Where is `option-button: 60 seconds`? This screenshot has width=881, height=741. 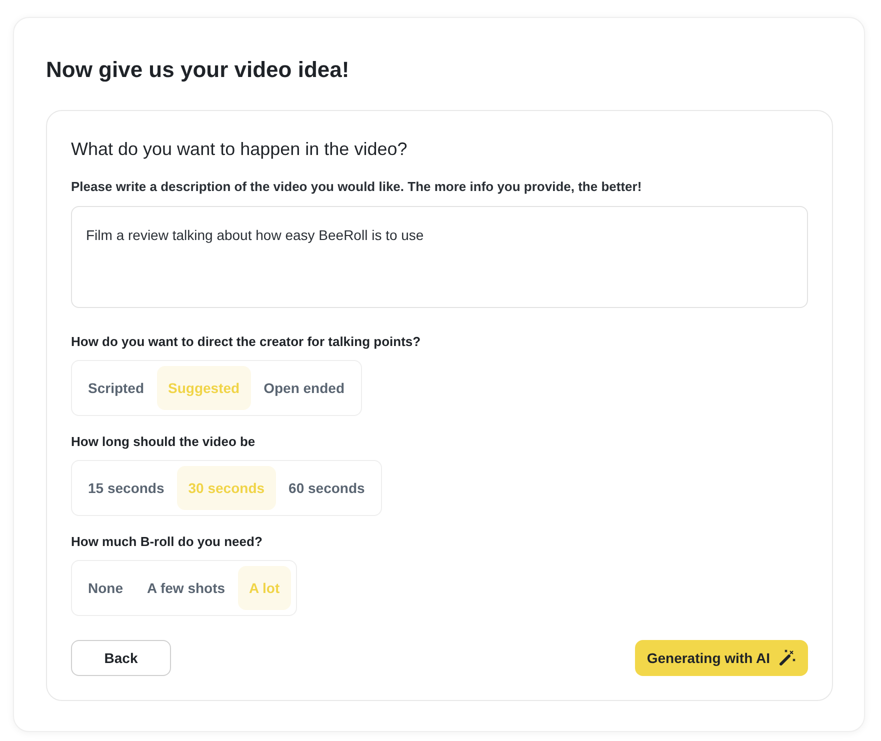 option-button: 60 seconds is located at coordinates (327, 488).